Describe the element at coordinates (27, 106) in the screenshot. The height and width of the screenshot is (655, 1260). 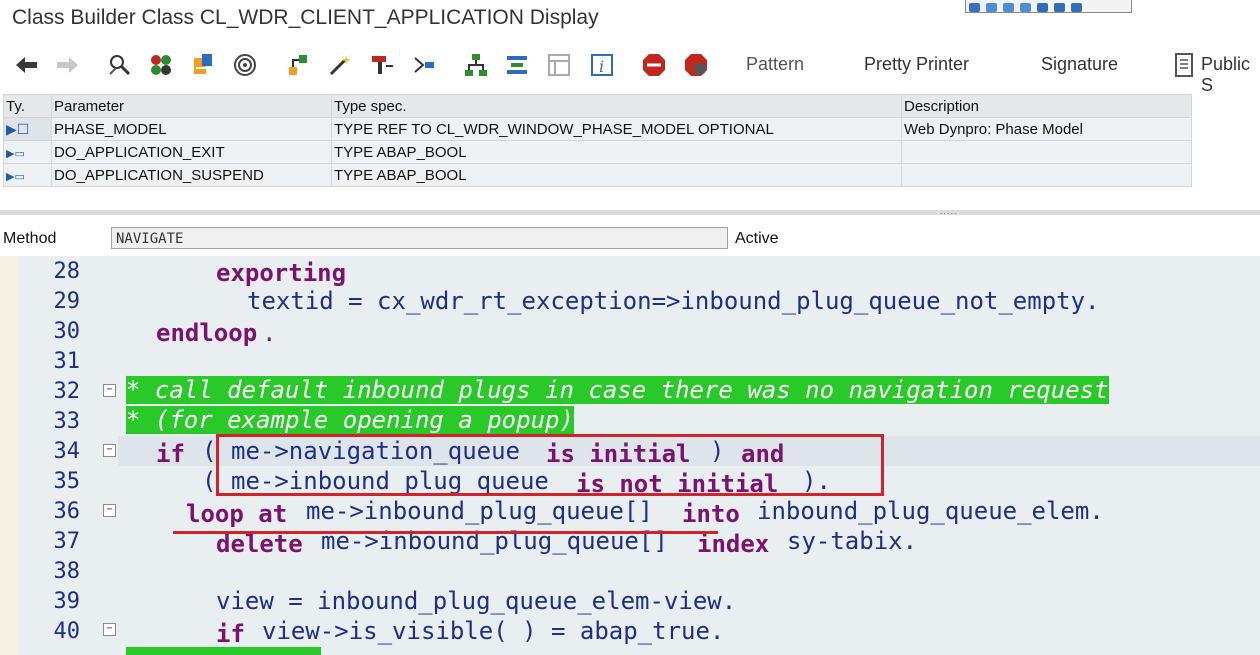
I see `column-header-type: Ty.` at that location.